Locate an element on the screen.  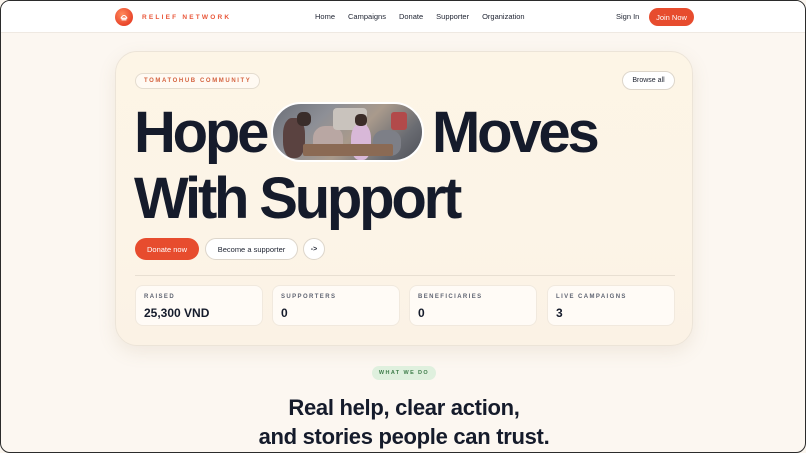
stat-label: SUPPORTERS is located at coordinates (309, 297).